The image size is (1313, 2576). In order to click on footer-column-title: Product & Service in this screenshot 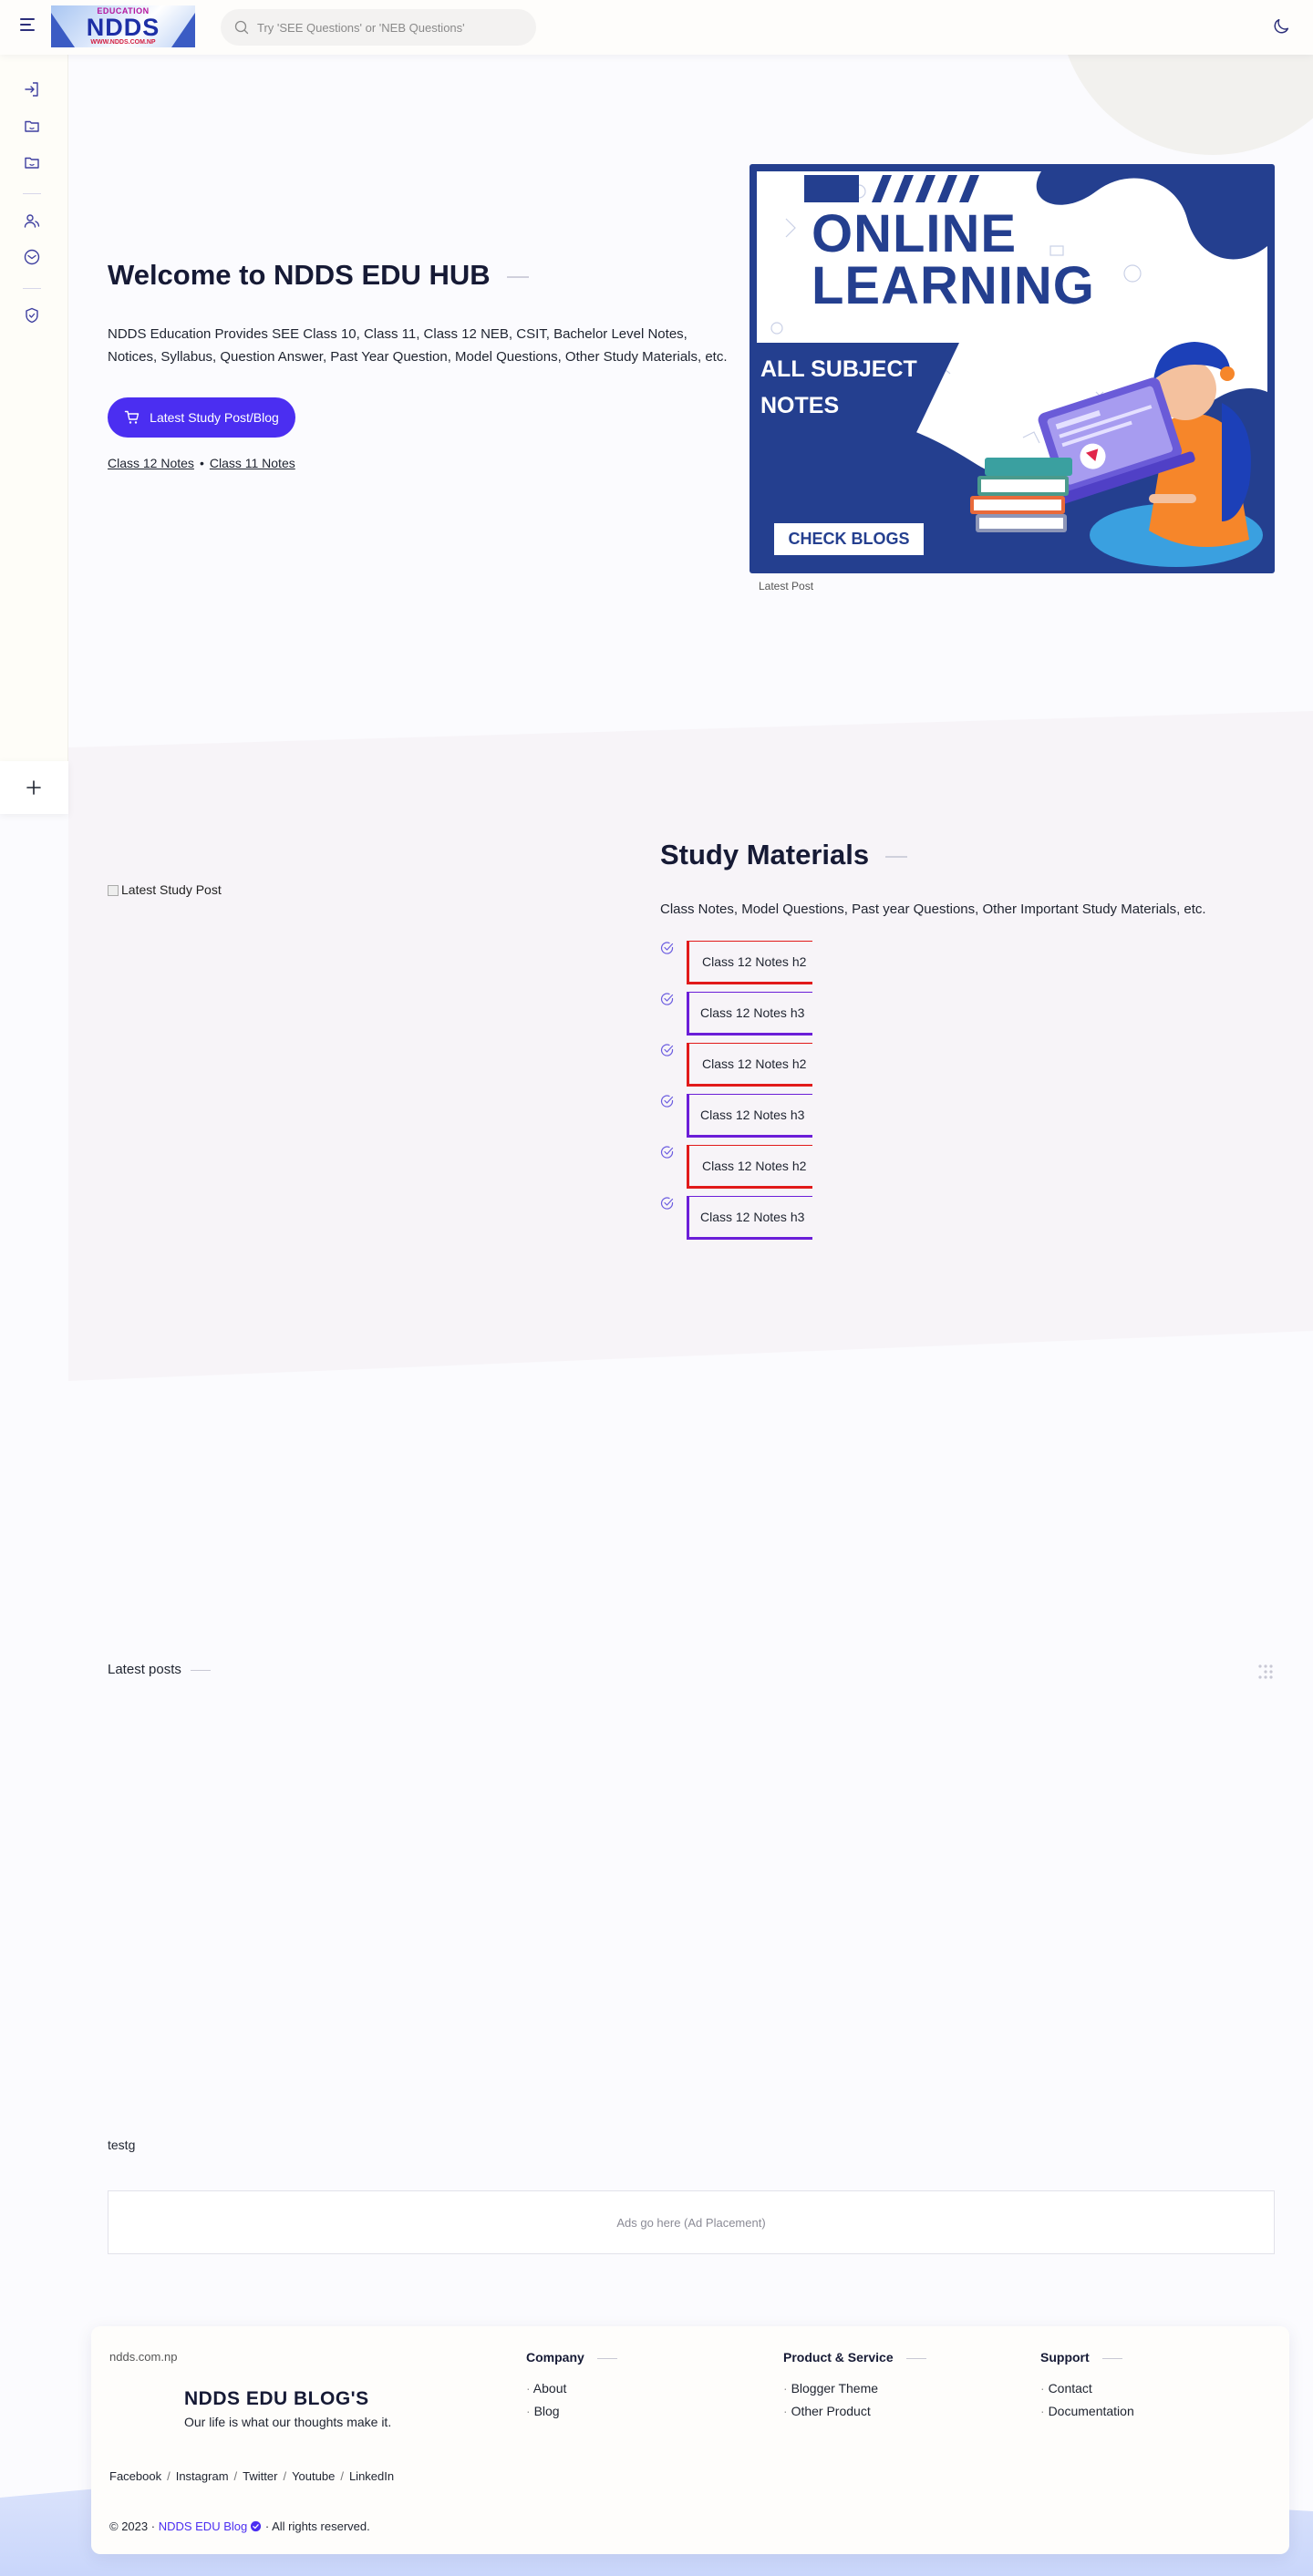, I will do `click(854, 2357)`.